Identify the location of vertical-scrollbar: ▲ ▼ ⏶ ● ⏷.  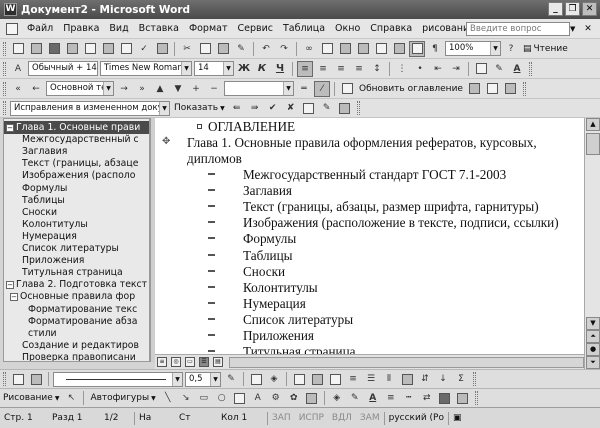
(592, 244).